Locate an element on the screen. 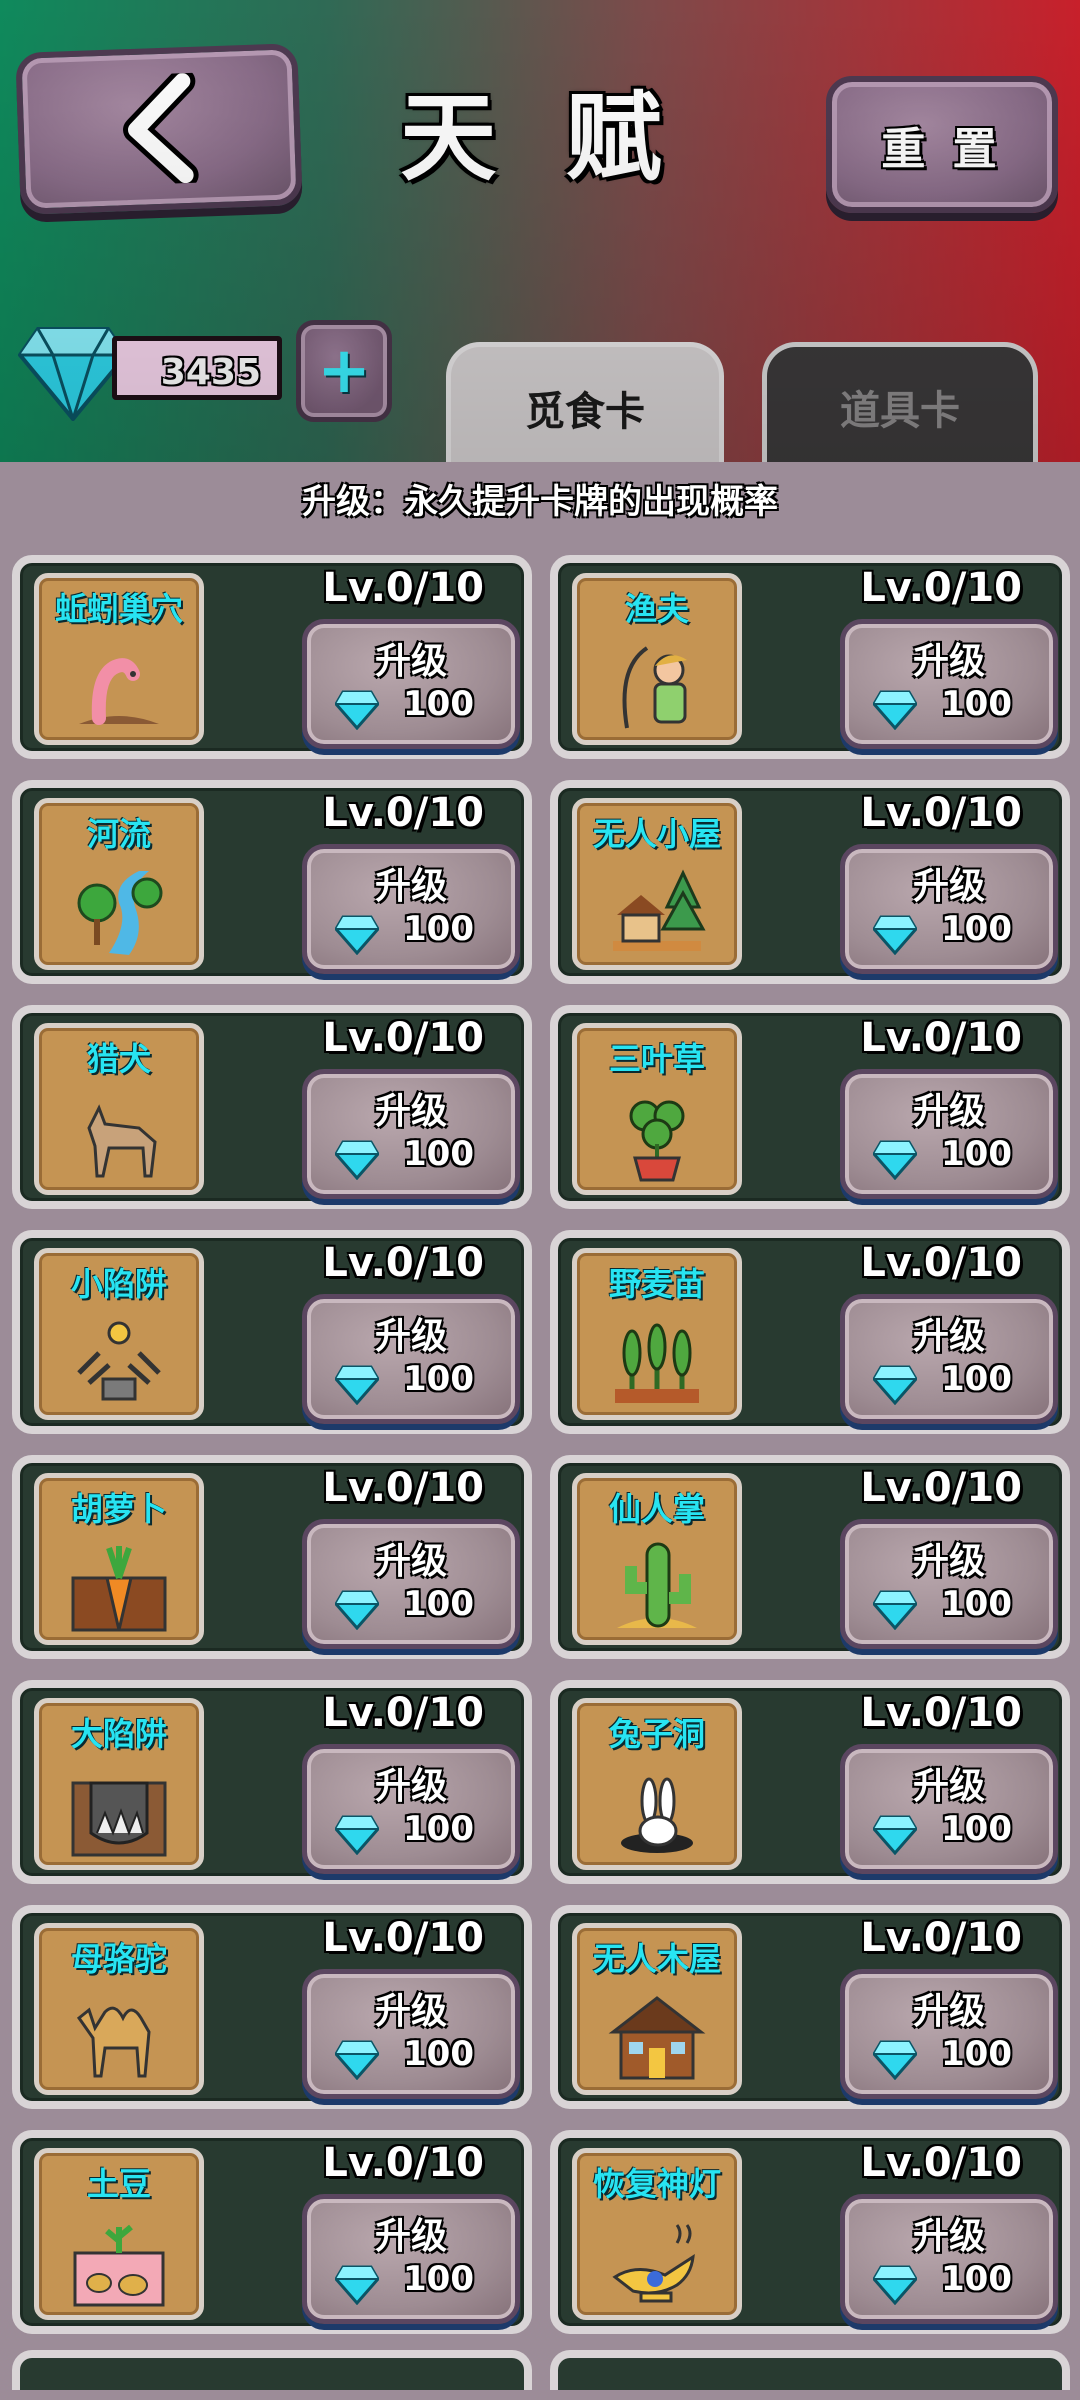 The width and height of the screenshot is (1080, 2400). card-name: 恢复神灯 is located at coordinates (656, 2184).